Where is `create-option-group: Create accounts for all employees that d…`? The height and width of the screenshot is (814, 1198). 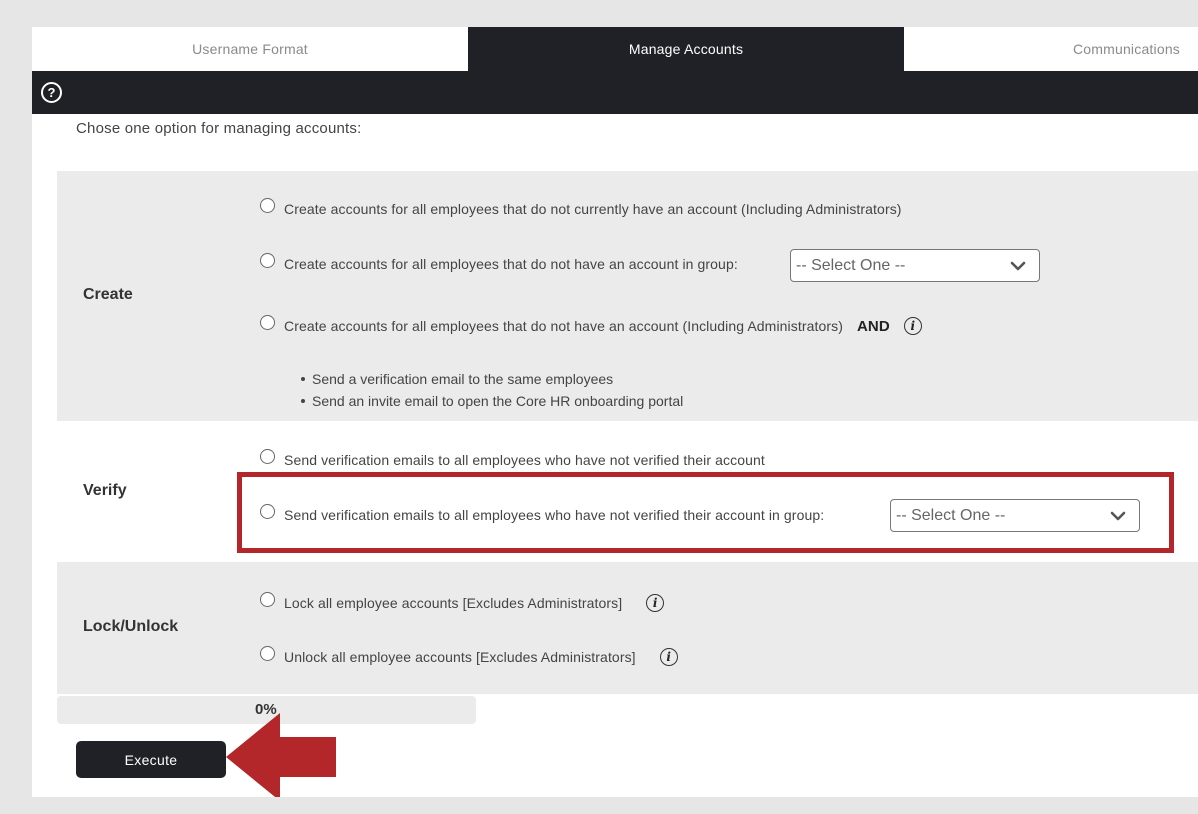 create-option-group: Create accounts for all employees that d… is located at coordinates (499, 262).